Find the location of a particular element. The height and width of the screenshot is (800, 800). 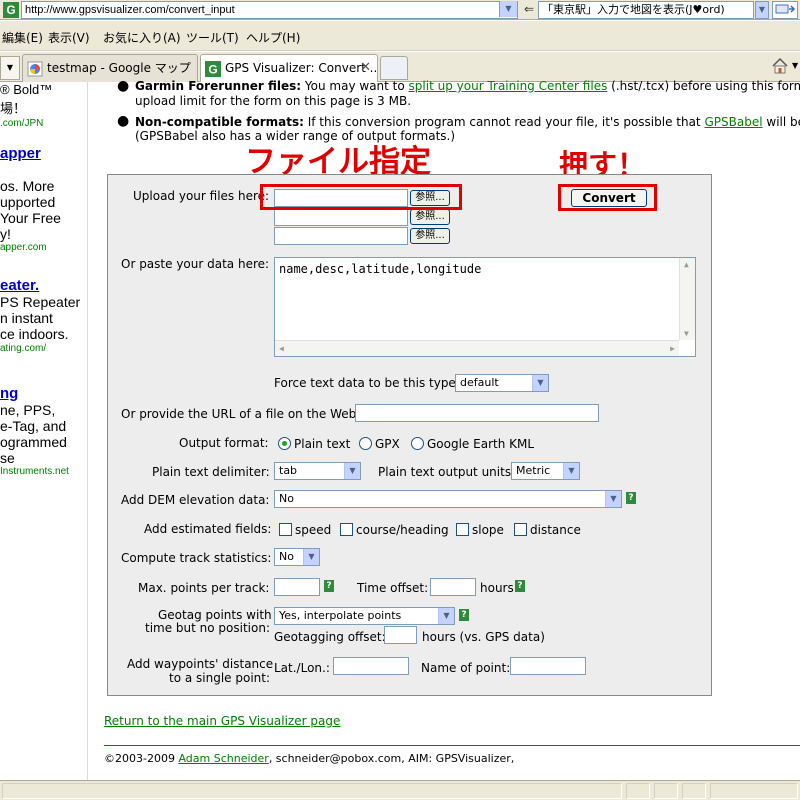

menu-bar: 編集(E) 表示(V) お気に入り(A) ツール(T) ヘルプ(H) is located at coordinates (400, 36).